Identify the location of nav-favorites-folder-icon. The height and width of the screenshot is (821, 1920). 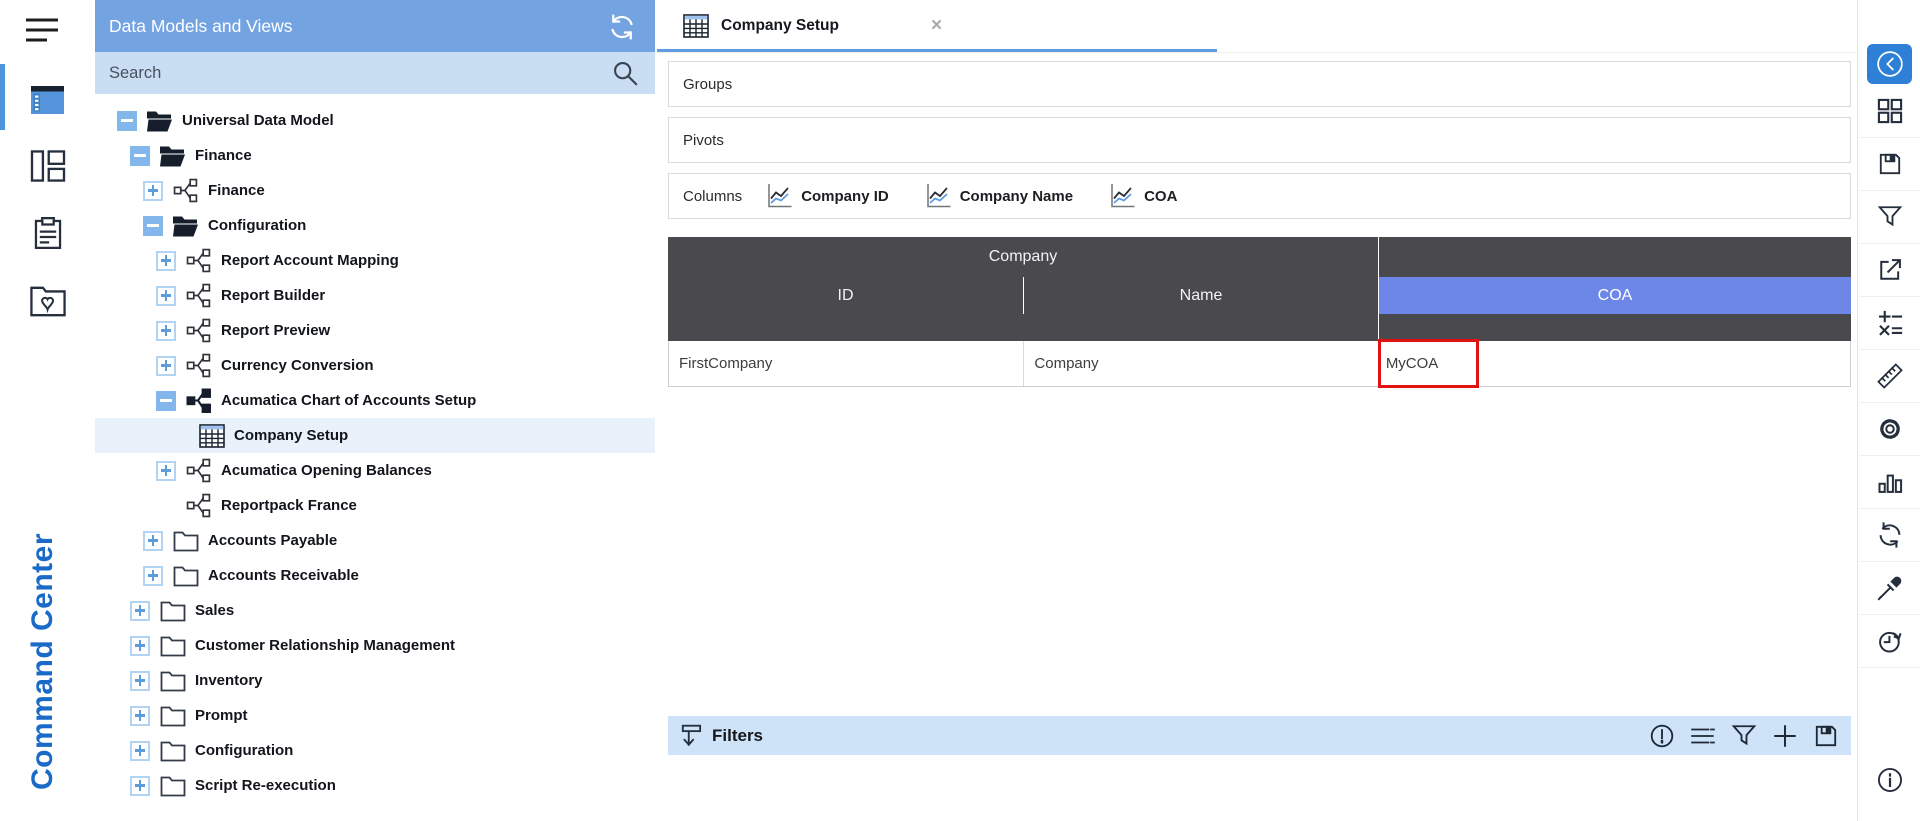
(47, 301).